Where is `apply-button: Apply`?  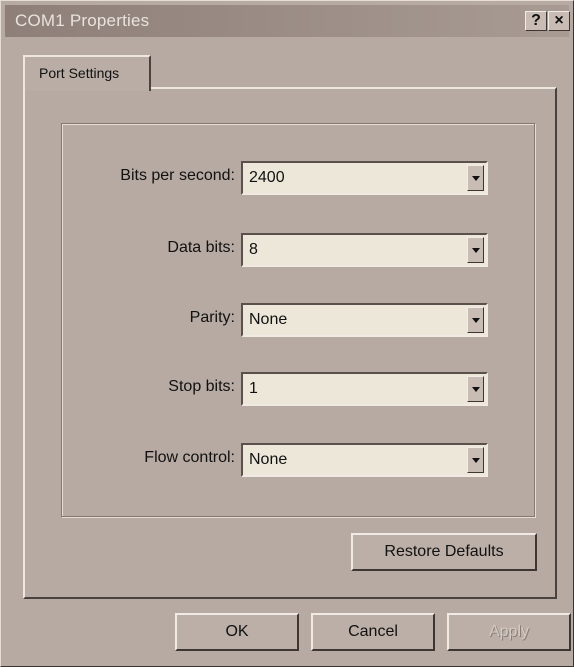 apply-button: Apply is located at coordinates (509, 632).